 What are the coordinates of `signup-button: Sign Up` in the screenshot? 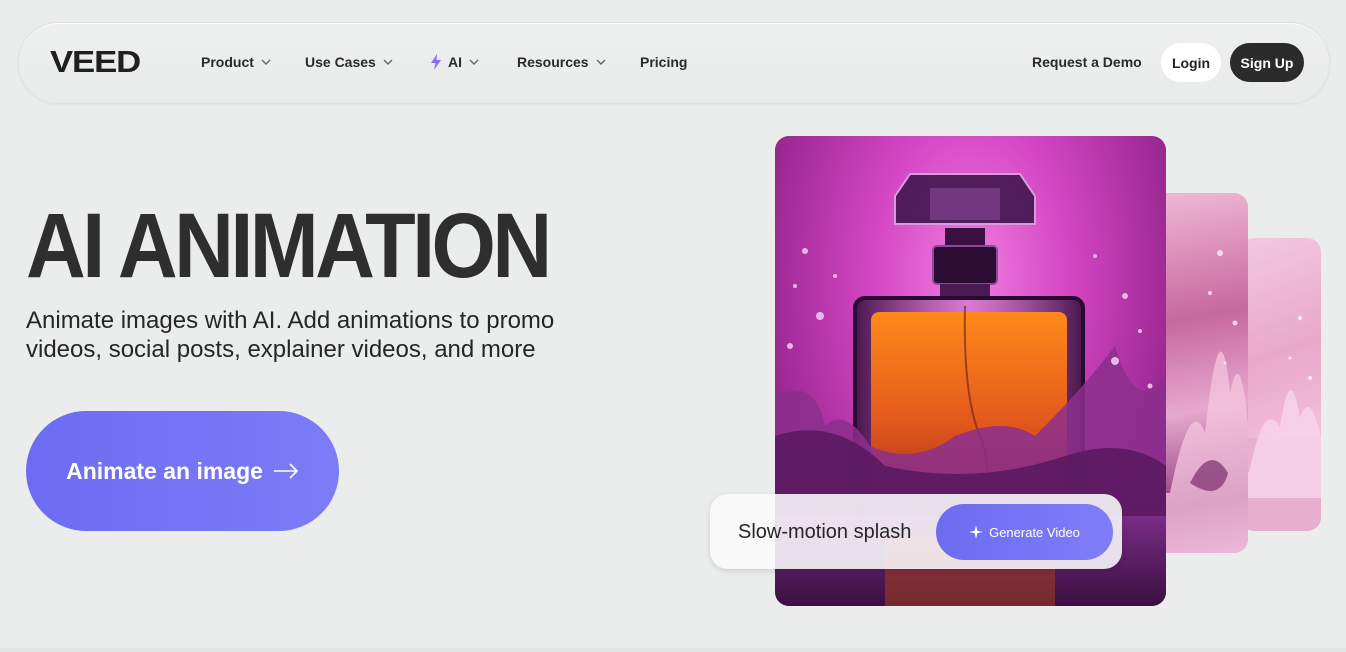 It's located at (1267, 62).